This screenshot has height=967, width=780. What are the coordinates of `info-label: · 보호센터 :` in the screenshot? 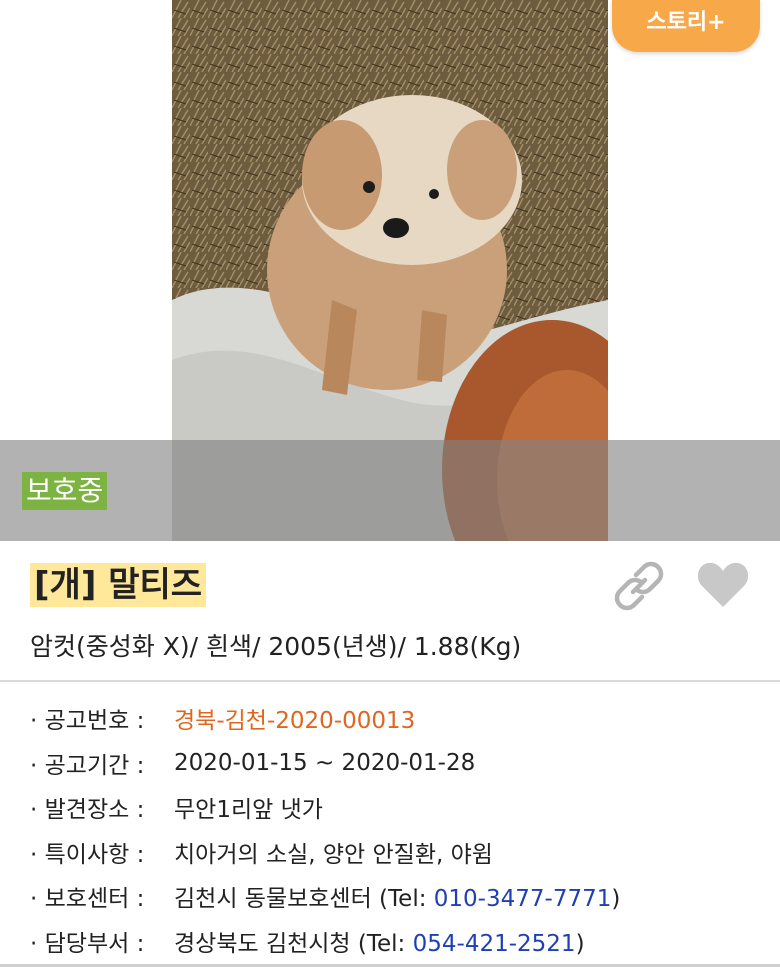 It's located at (87, 899).